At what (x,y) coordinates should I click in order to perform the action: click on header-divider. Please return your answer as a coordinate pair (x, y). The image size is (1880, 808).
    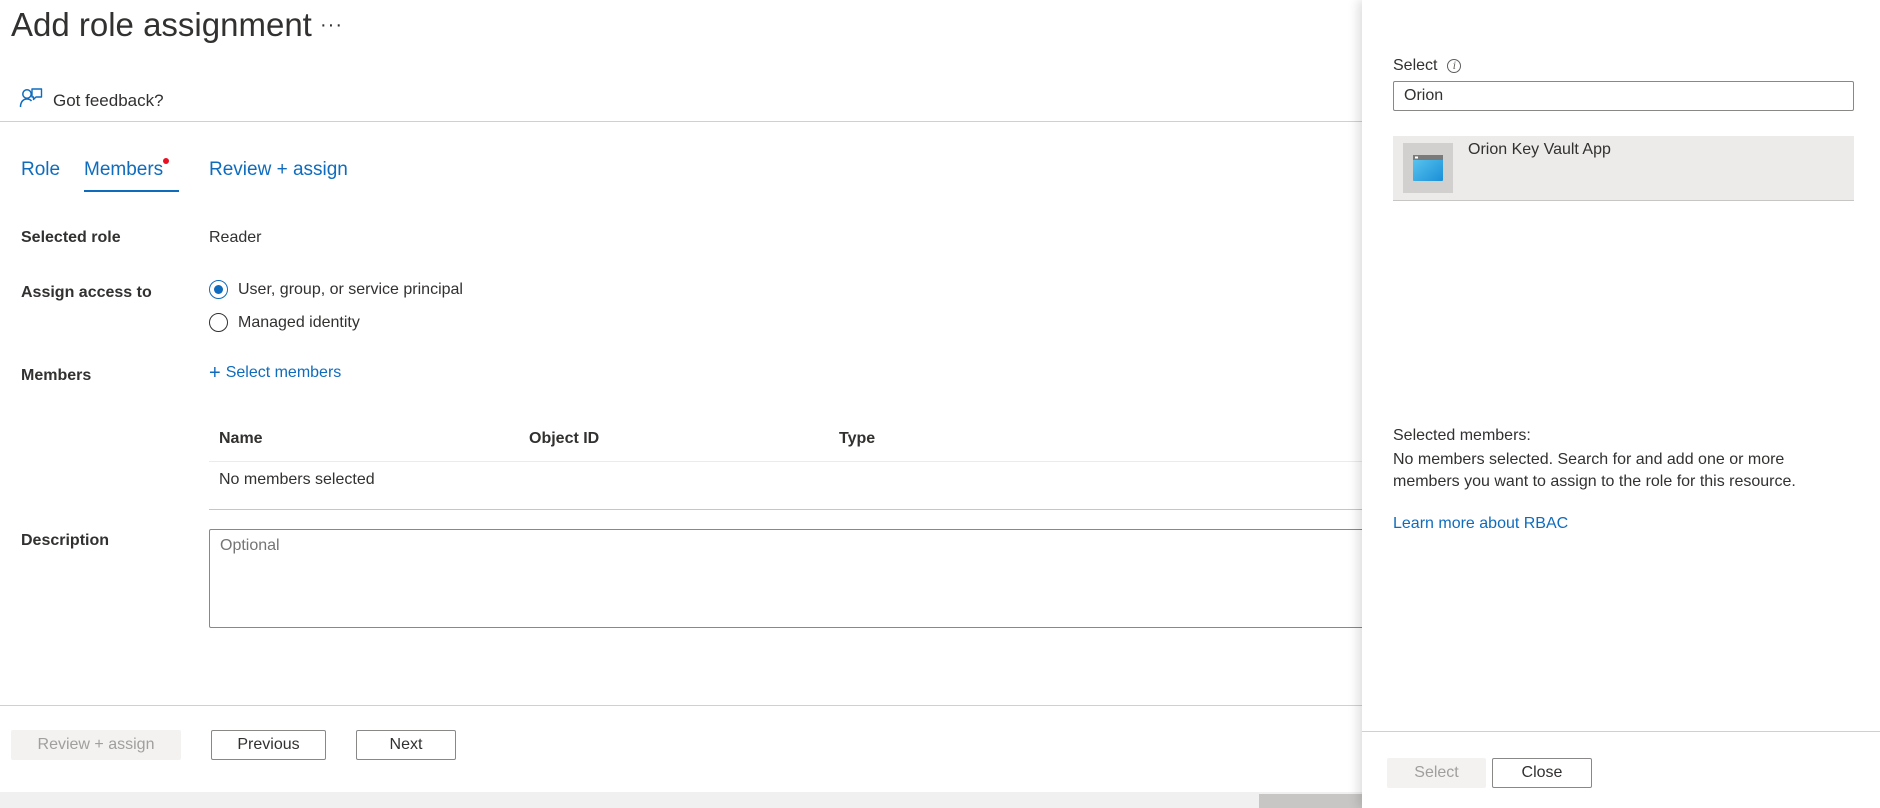
    Looking at the image, I should click on (681, 121).